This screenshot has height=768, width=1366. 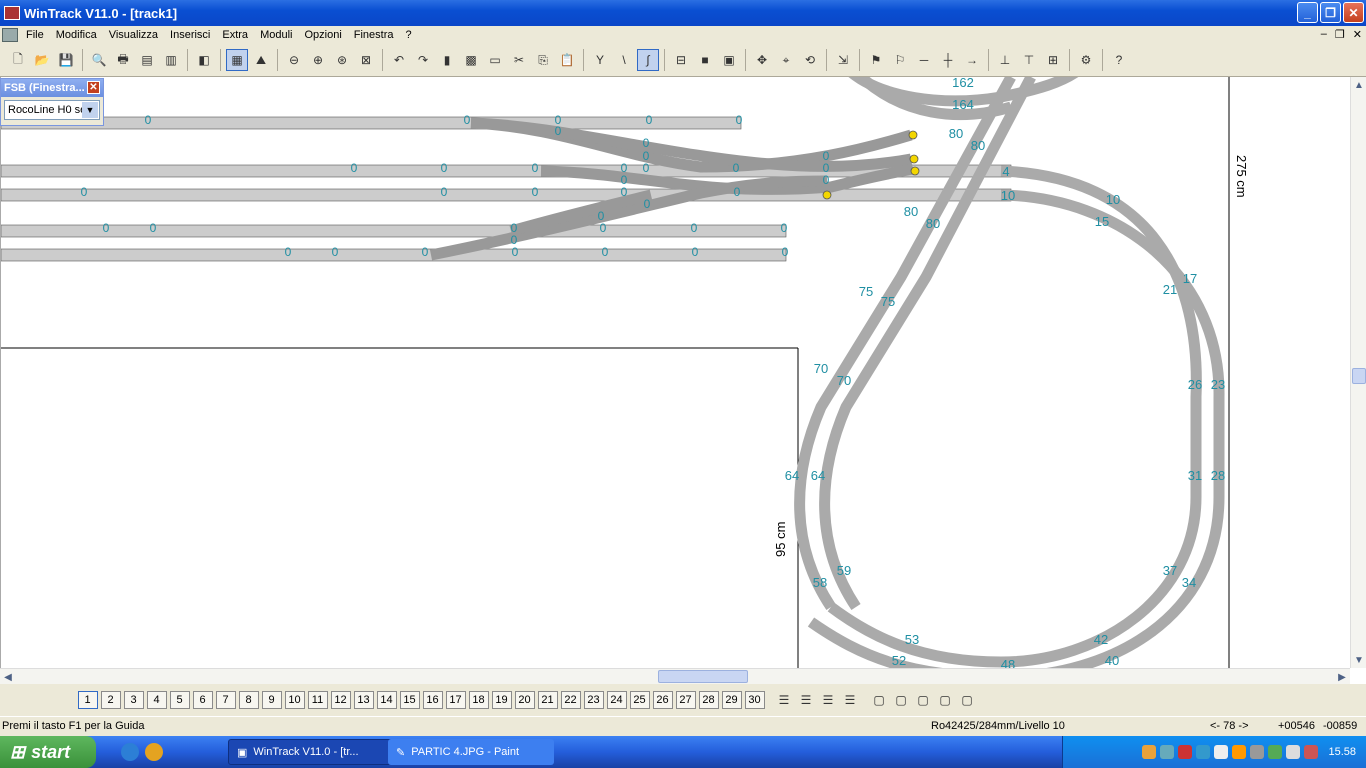 What do you see at coordinates (99, 60) in the screenshot?
I see `print-preview-icon: 🔍` at bounding box center [99, 60].